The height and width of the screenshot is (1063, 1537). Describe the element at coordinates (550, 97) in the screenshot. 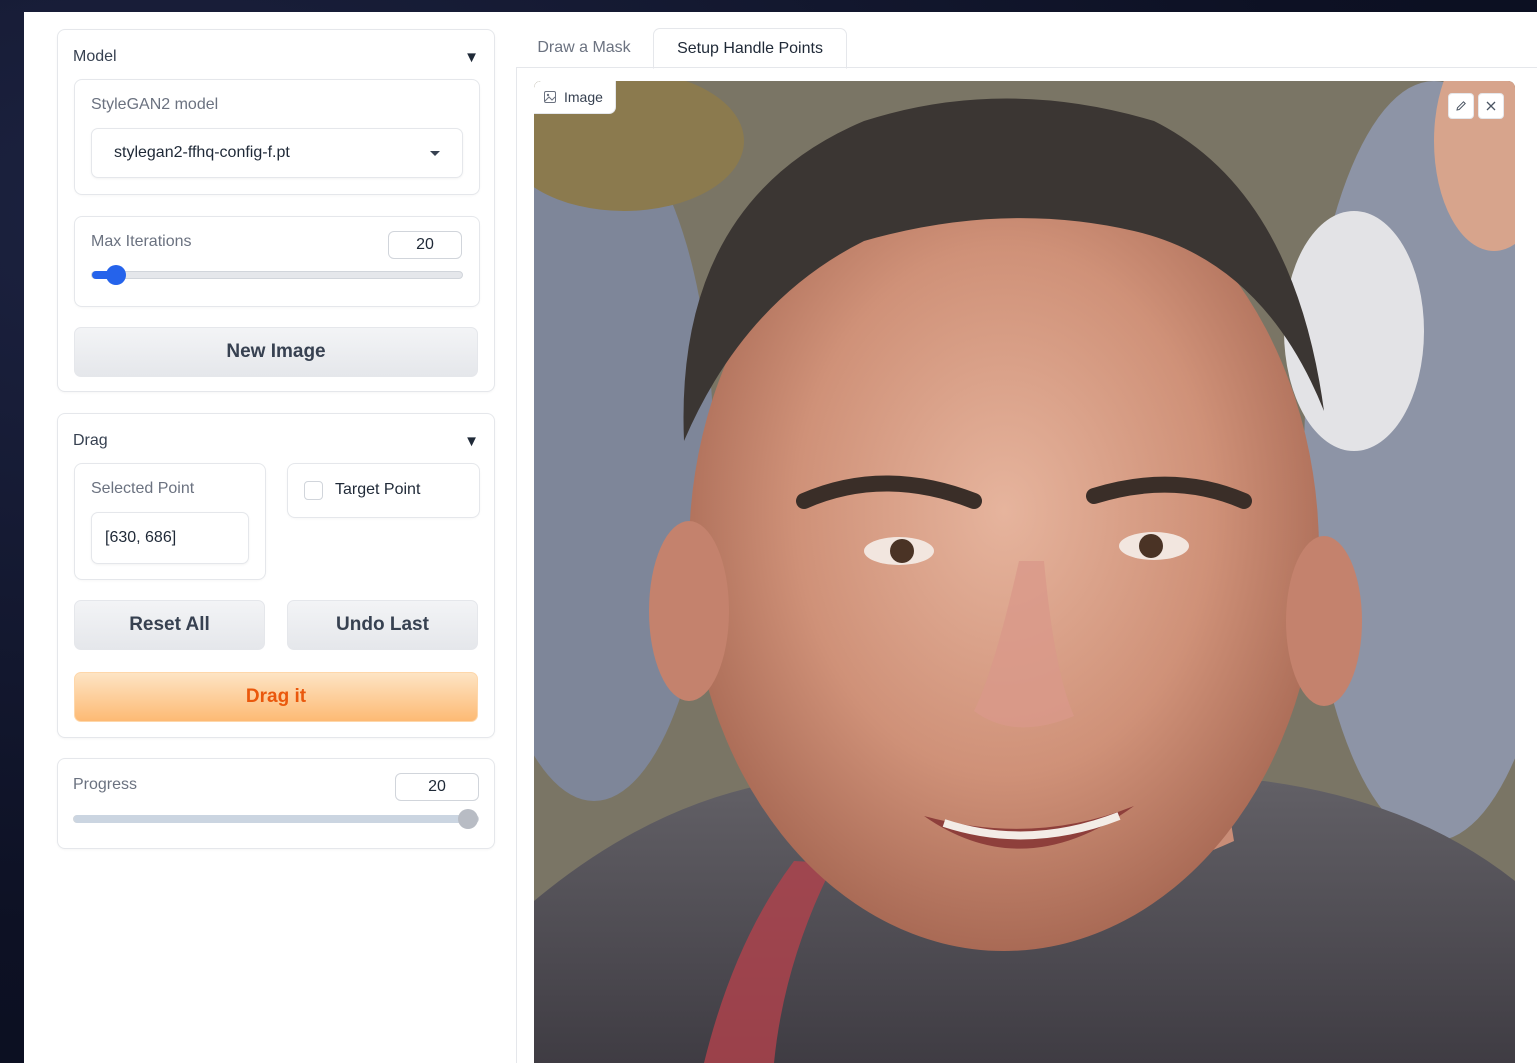

I see `image-icon` at that location.